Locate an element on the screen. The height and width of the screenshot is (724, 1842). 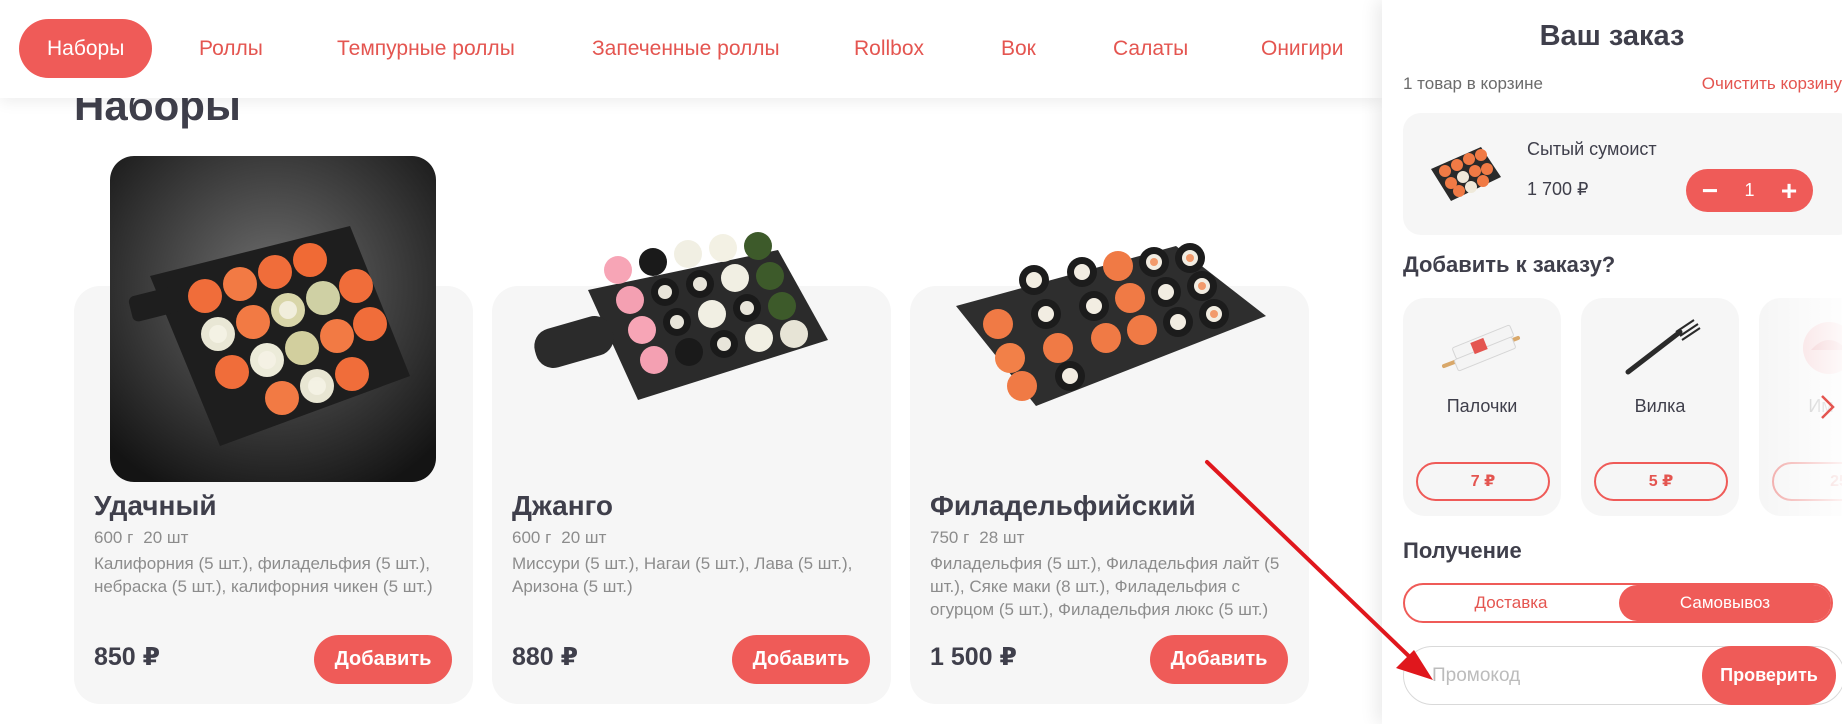
addon-card: Палочки 7 ₽ is located at coordinates (1482, 407).